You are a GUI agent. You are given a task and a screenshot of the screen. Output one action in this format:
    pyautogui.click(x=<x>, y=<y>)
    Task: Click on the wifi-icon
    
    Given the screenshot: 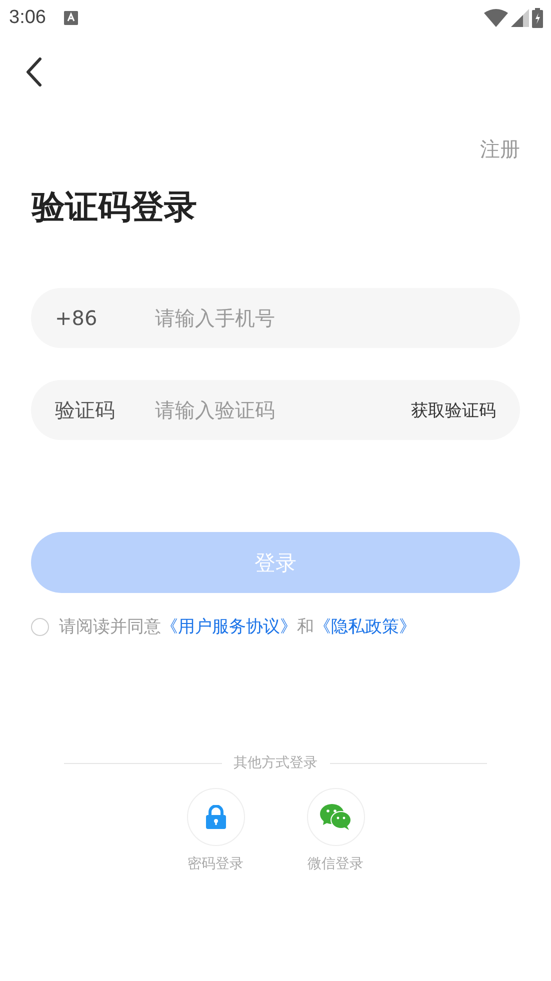 What is the action you would take?
    pyautogui.click(x=496, y=18)
    